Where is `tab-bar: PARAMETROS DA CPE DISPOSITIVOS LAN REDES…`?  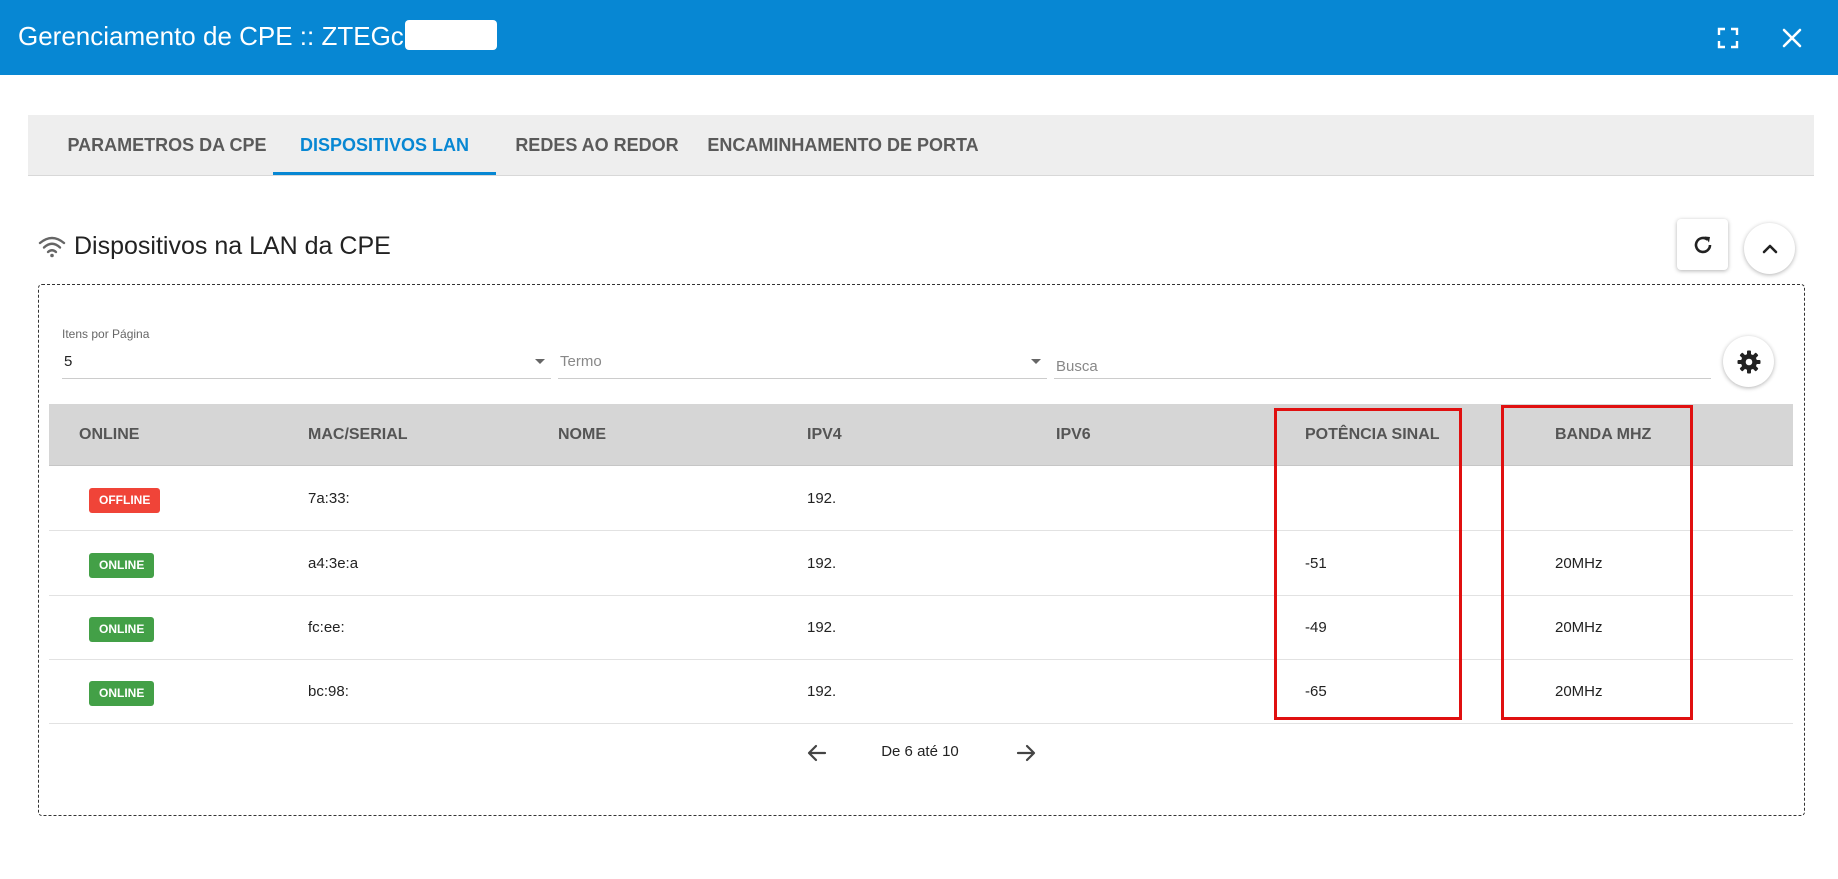
tab-bar: PARAMETROS DA CPE DISPOSITIVOS LAN REDES… is located at coordinates (921, 145).